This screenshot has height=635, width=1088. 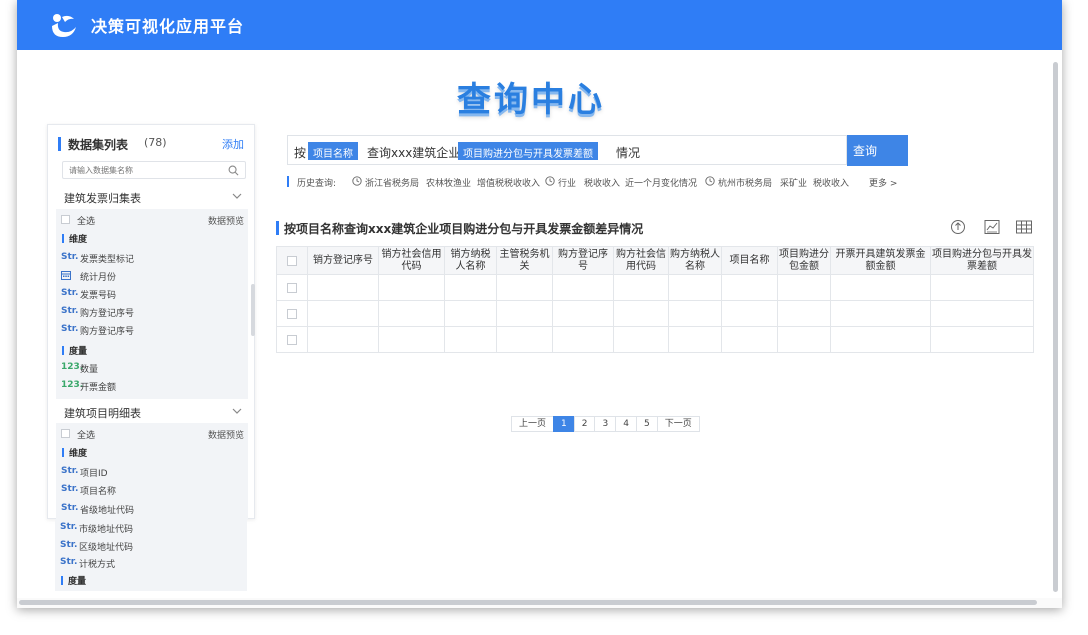 What do you see at coordinates (533, 424) in the screenshot?
I see `prev-page-button: 上一页` at bounding box center [533, 424].